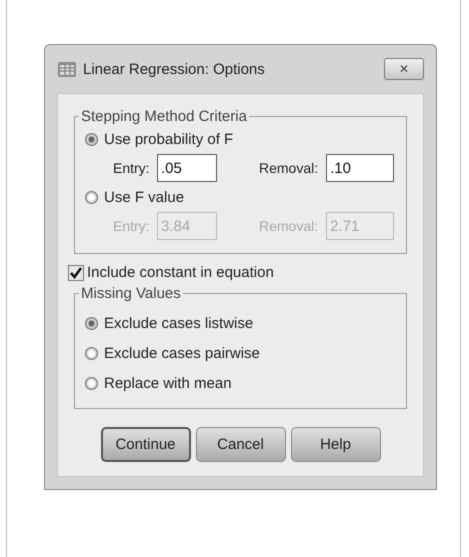 This screenshot has width=469, height=557. I want to click on radio-label: Use probability of F, so click(169, 139).